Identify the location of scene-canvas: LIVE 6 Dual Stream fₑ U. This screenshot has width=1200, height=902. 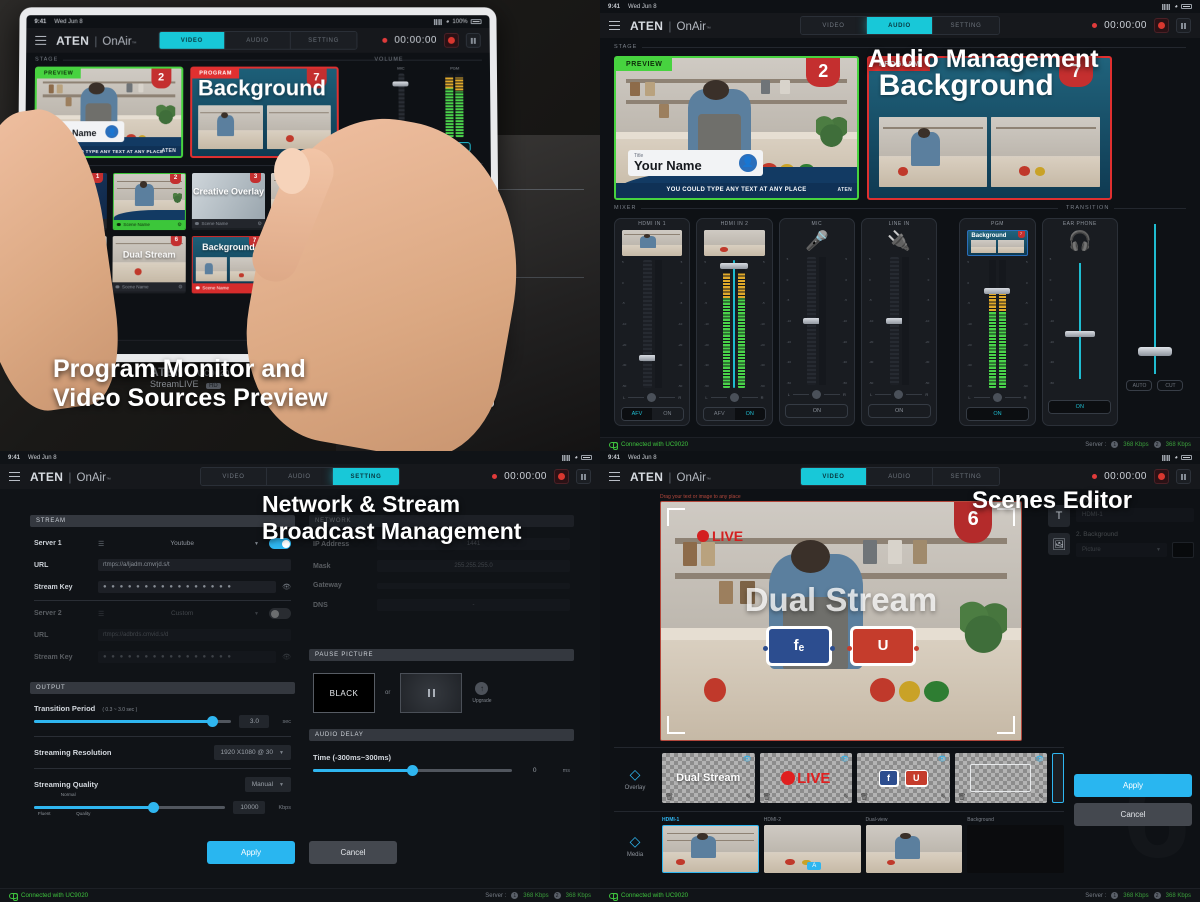
(841, 621).